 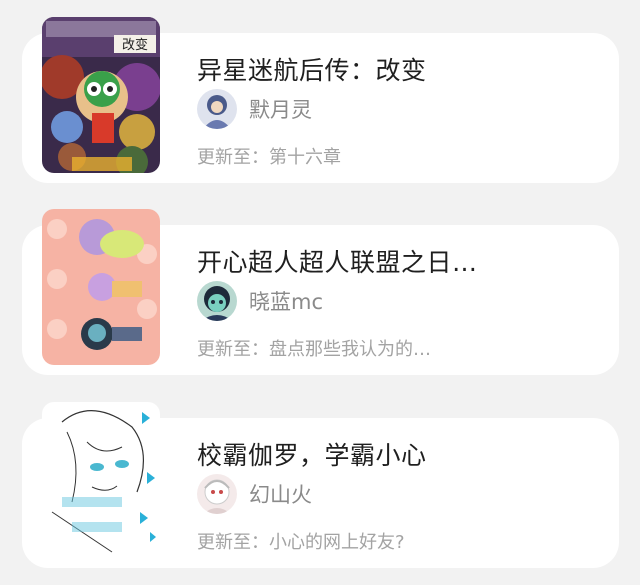 I want to click on book-cover-image: 改变, so click(x=101, y=95).